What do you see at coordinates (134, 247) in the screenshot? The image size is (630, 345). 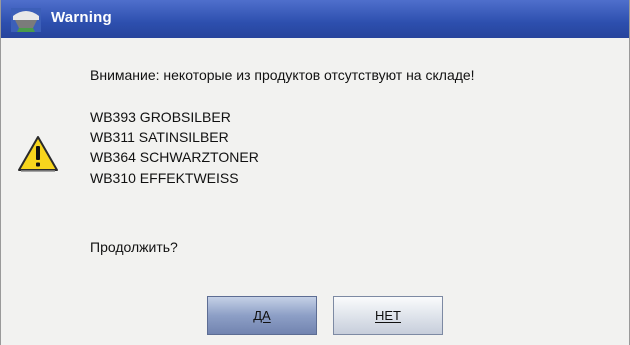 I see `continue-question: Продолжить?` at bounding box center [134, 247].